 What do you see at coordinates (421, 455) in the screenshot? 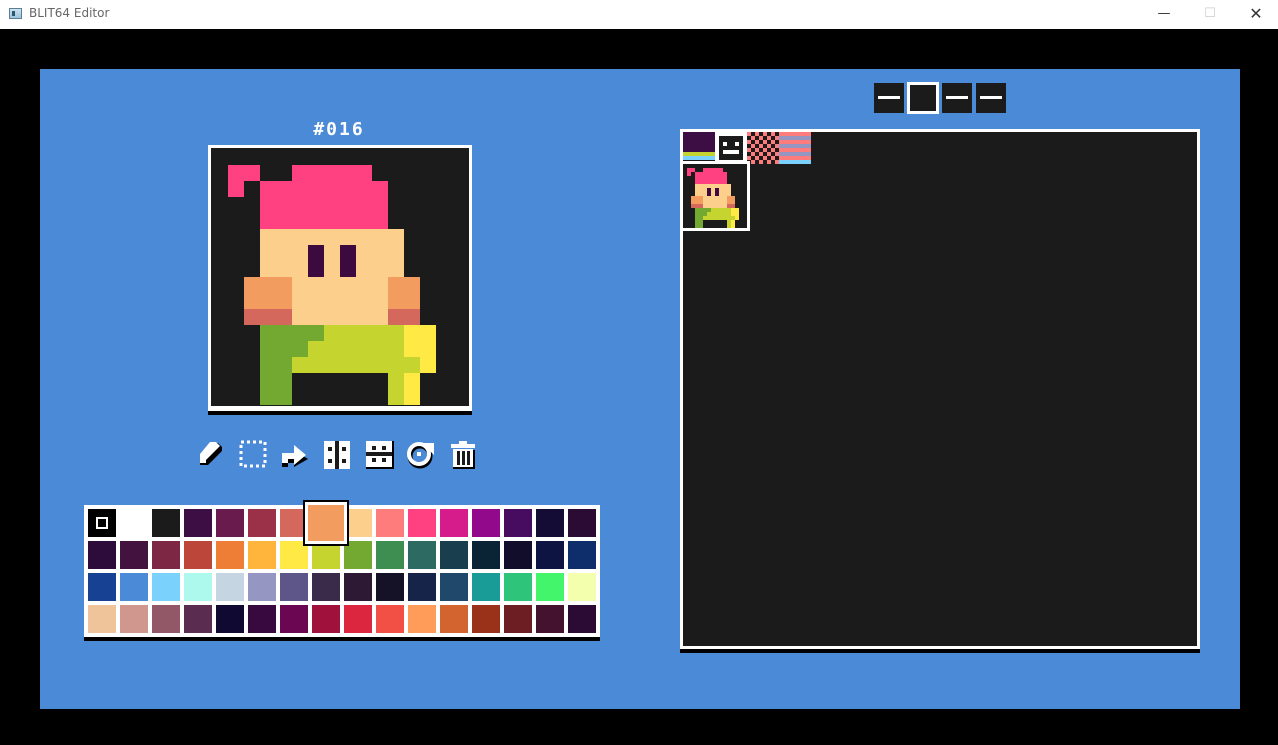
I see `rotate-tool-icon` at bounding box center [421, 455].